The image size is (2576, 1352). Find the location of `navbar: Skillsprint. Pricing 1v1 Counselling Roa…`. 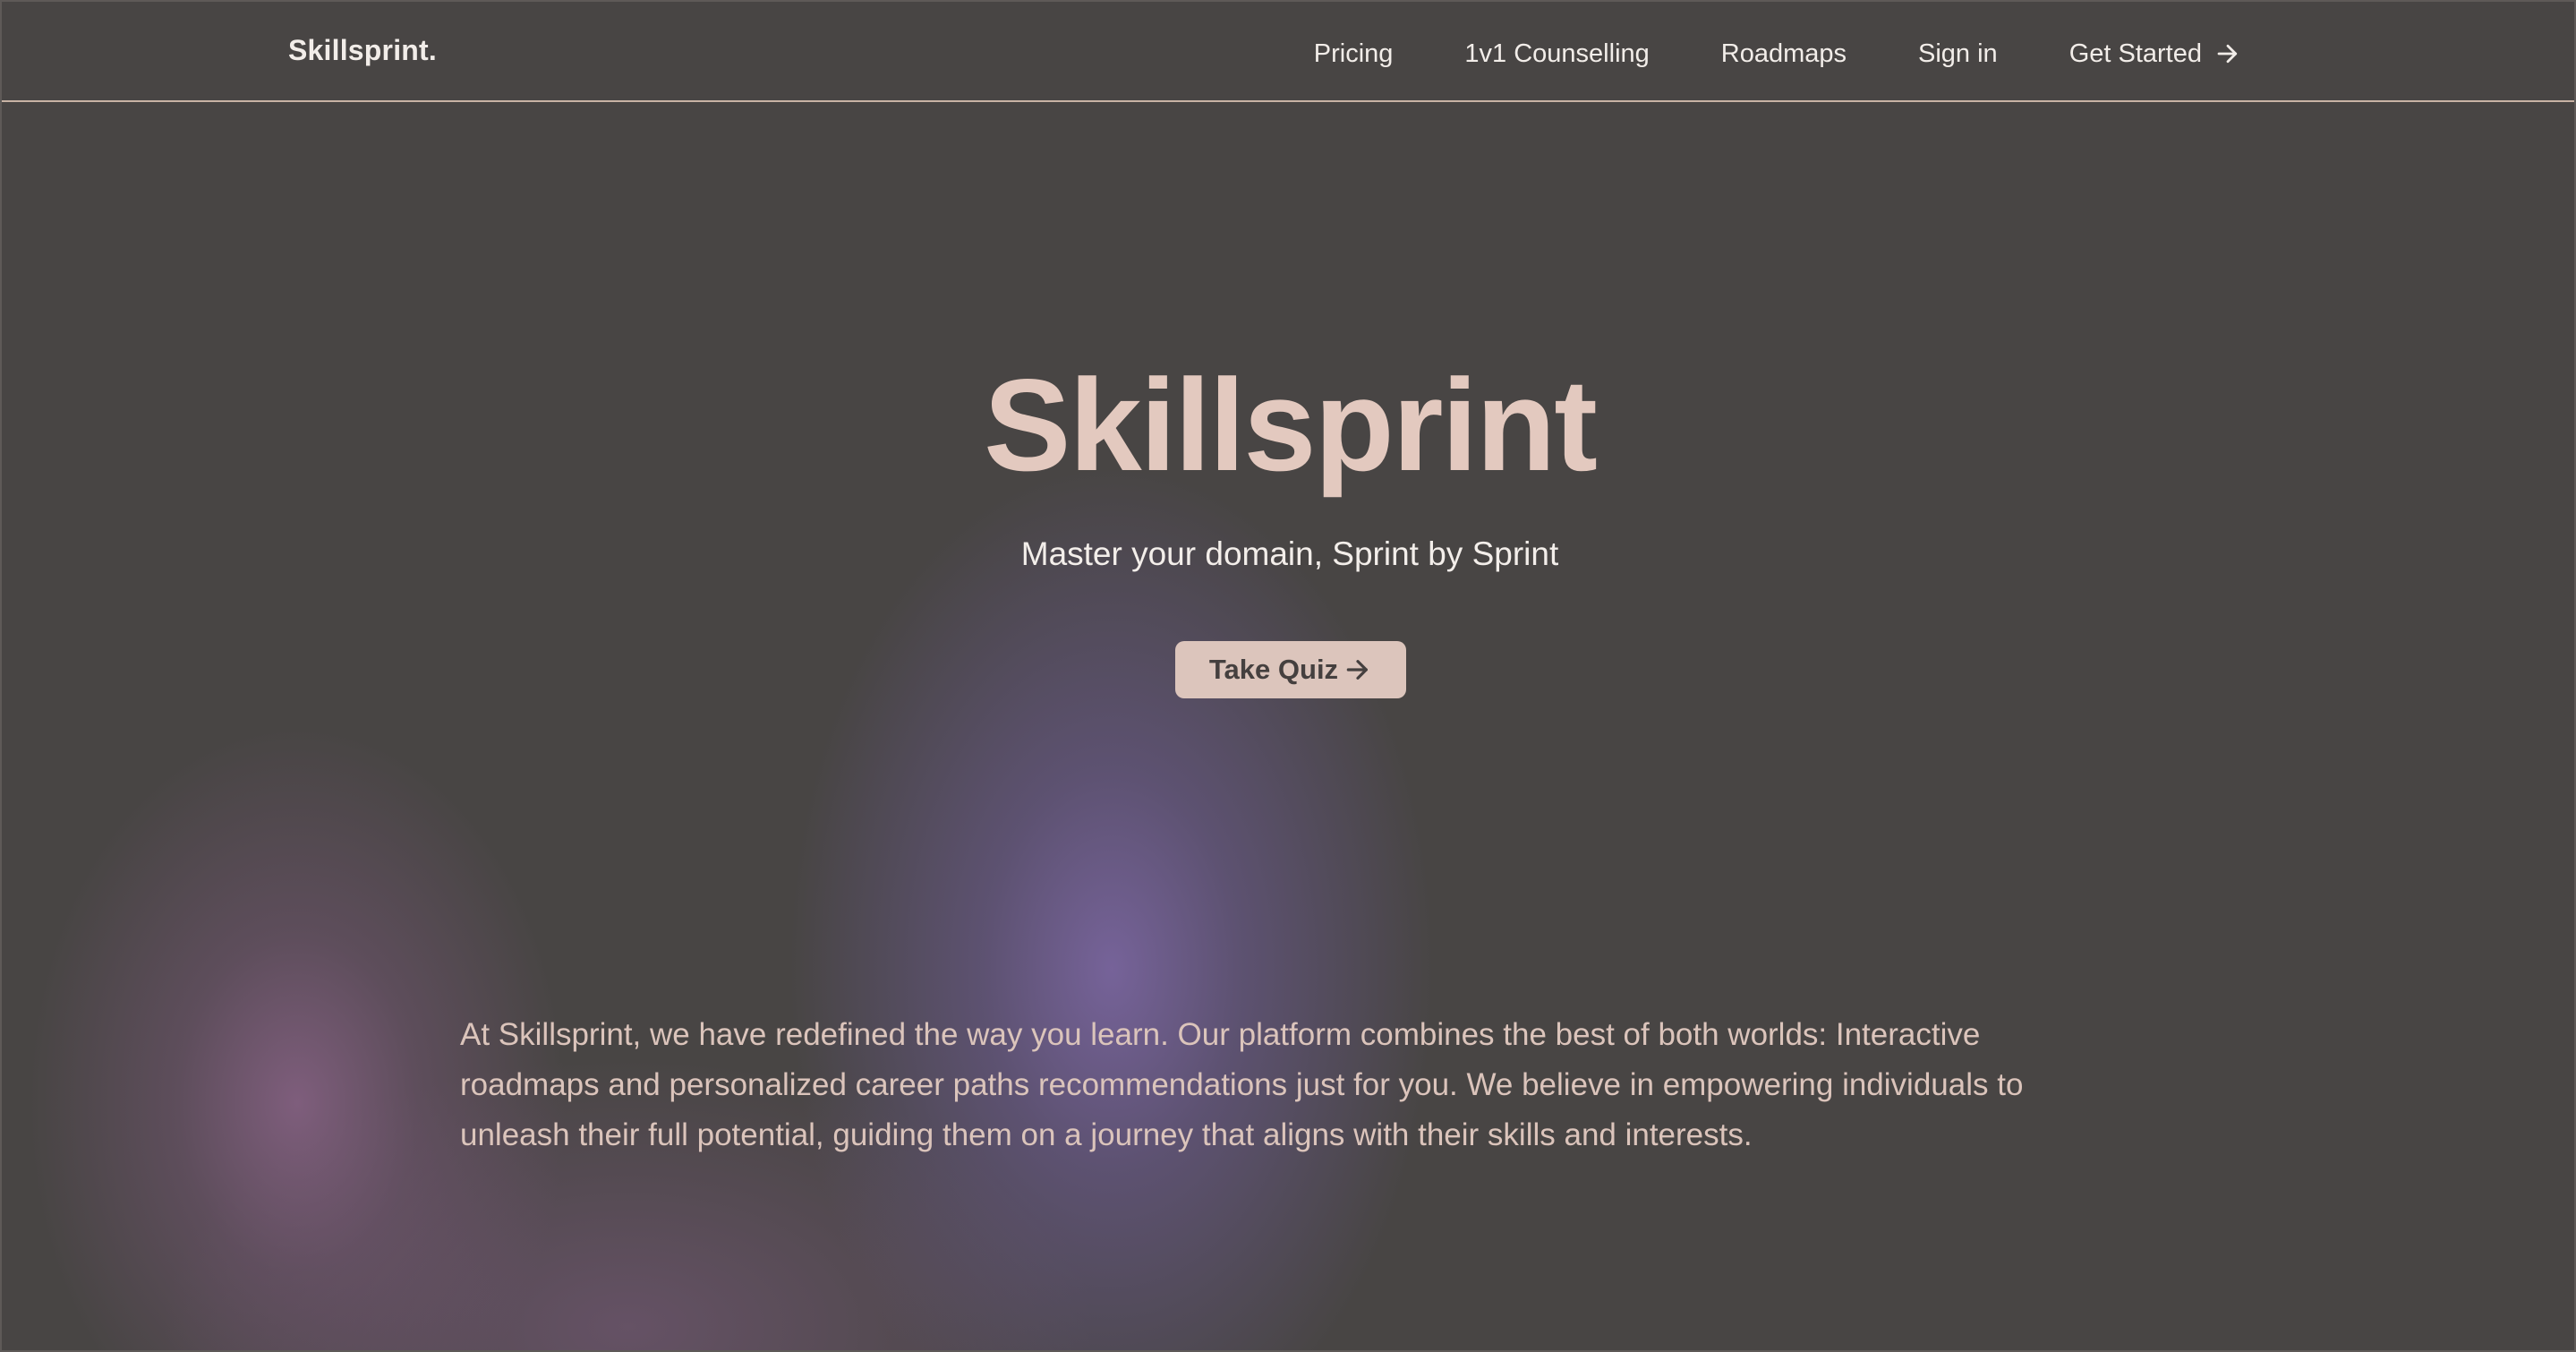

navbar: Skillsprint. Pricing 1v1 Counselling Roa… is located at coordinates (1288, 52).